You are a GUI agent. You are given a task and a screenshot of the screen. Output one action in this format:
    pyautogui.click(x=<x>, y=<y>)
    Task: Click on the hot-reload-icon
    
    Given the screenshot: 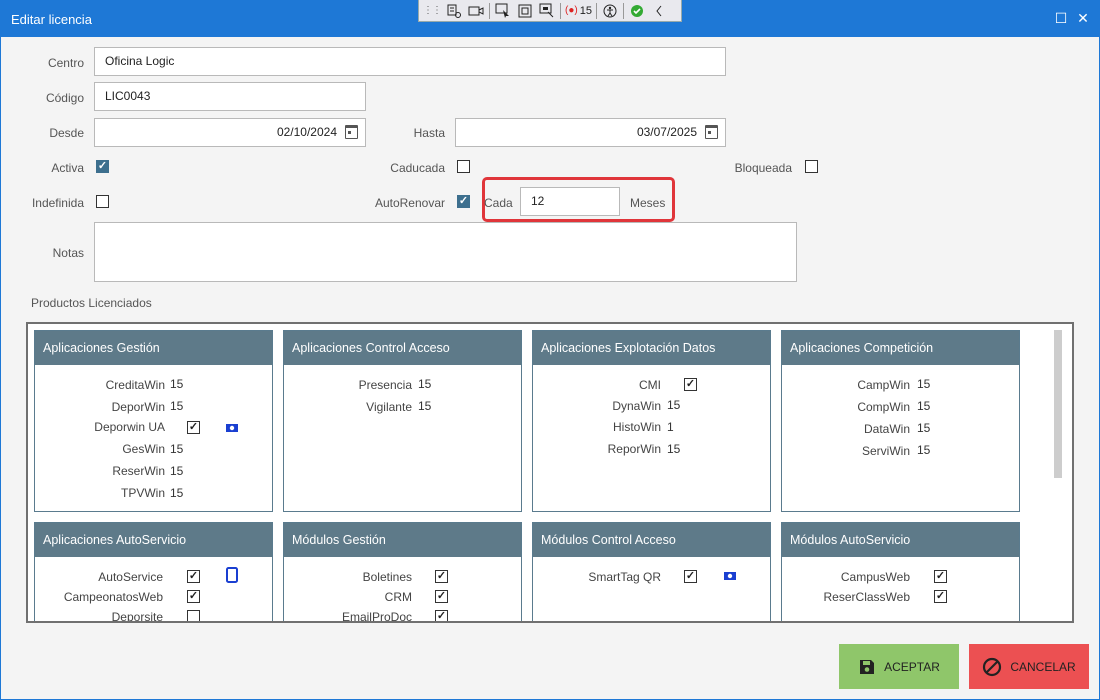 What is the action you would take?
    pyautogui.click(x=637, y=11)
    